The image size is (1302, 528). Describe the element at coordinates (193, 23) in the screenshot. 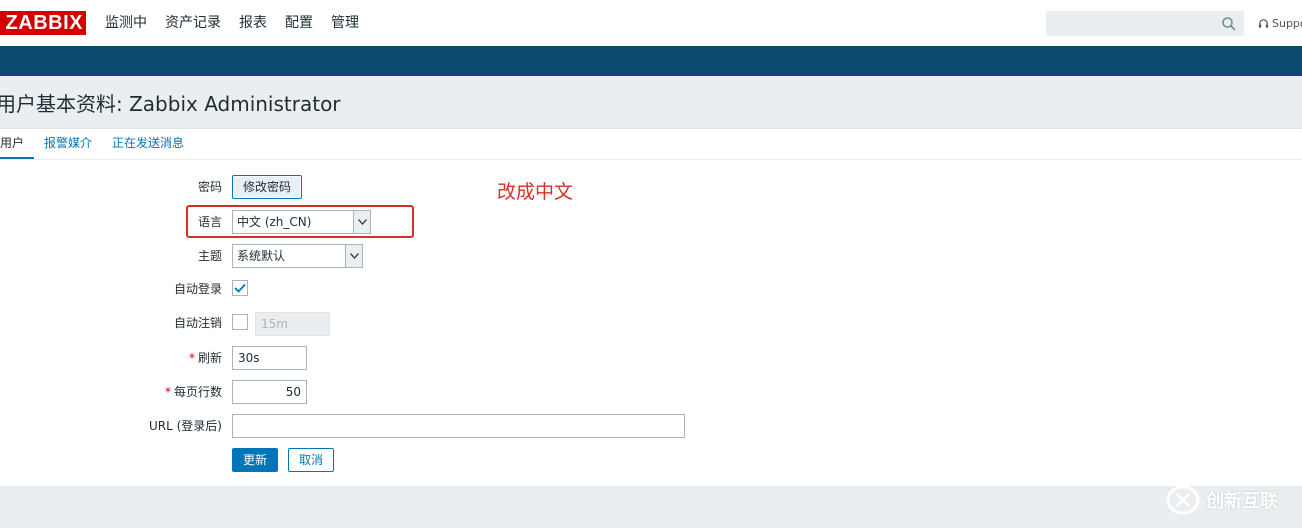

I see `menu-inventory: 资产记录` at that location.